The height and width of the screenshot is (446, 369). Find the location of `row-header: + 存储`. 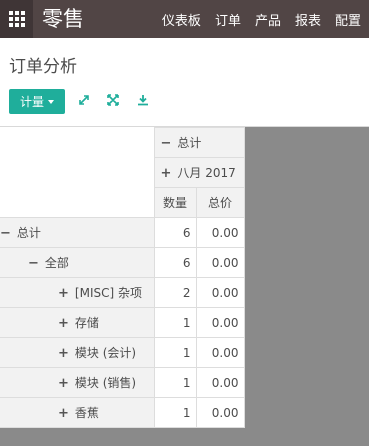

row-header: + 存储 is located at coordinates (77, 322).